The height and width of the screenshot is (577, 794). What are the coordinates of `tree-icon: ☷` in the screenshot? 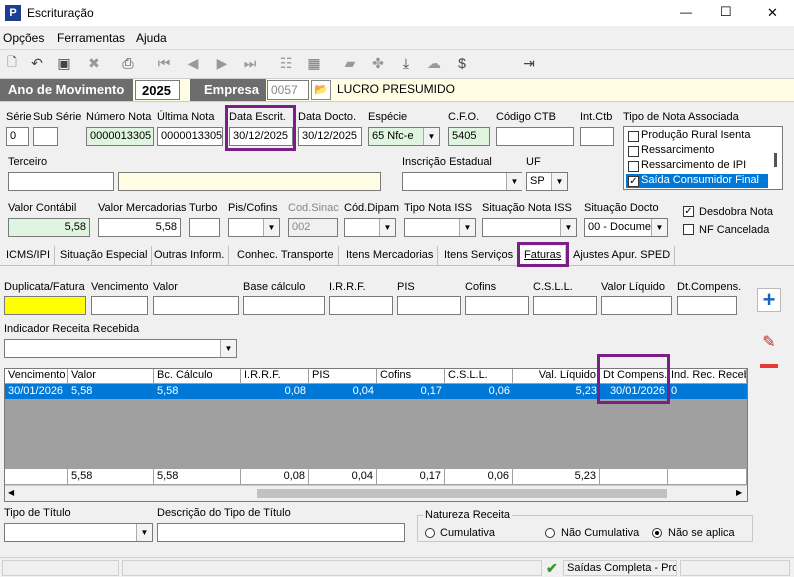 It's located at (286, 63).